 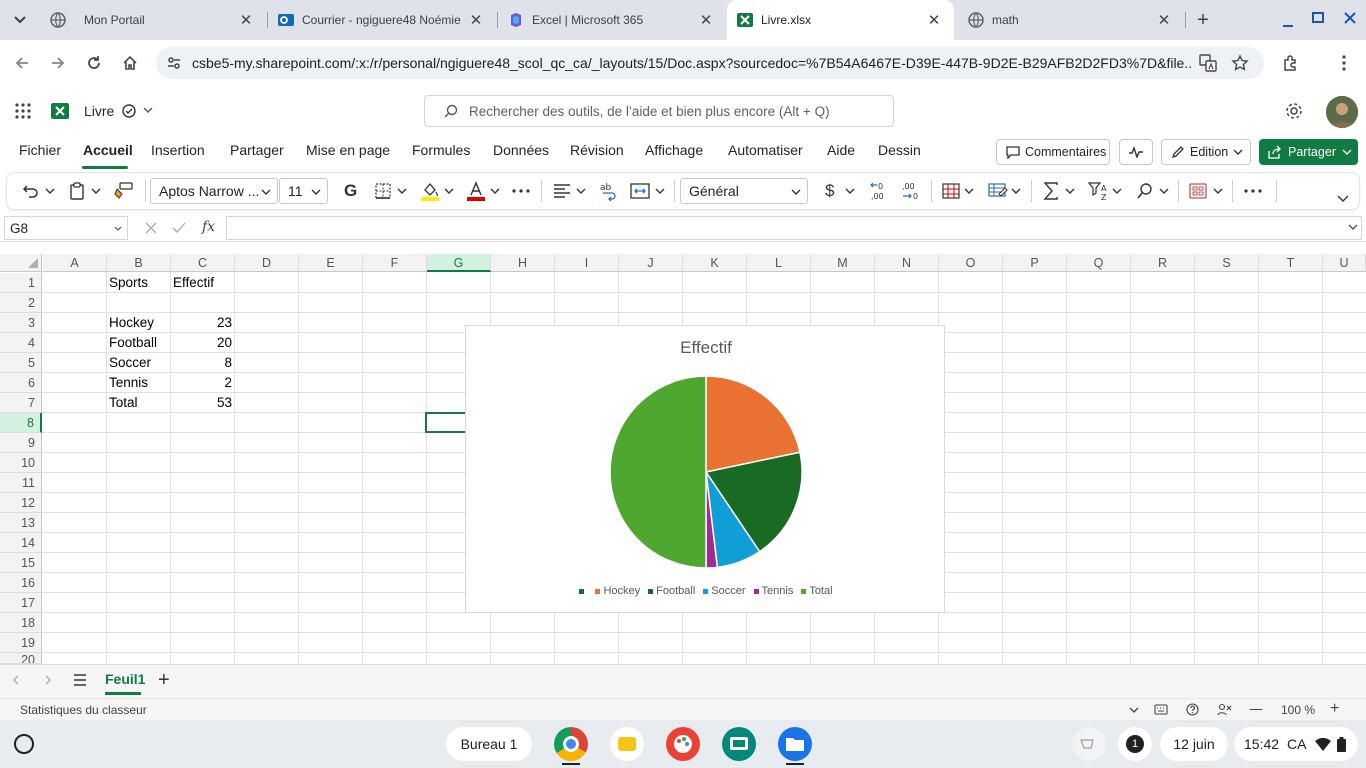 What do you see at coordinates (395, 263) in the screenshot?
I see `column-header-f: F` at bounding box center [395, 263].